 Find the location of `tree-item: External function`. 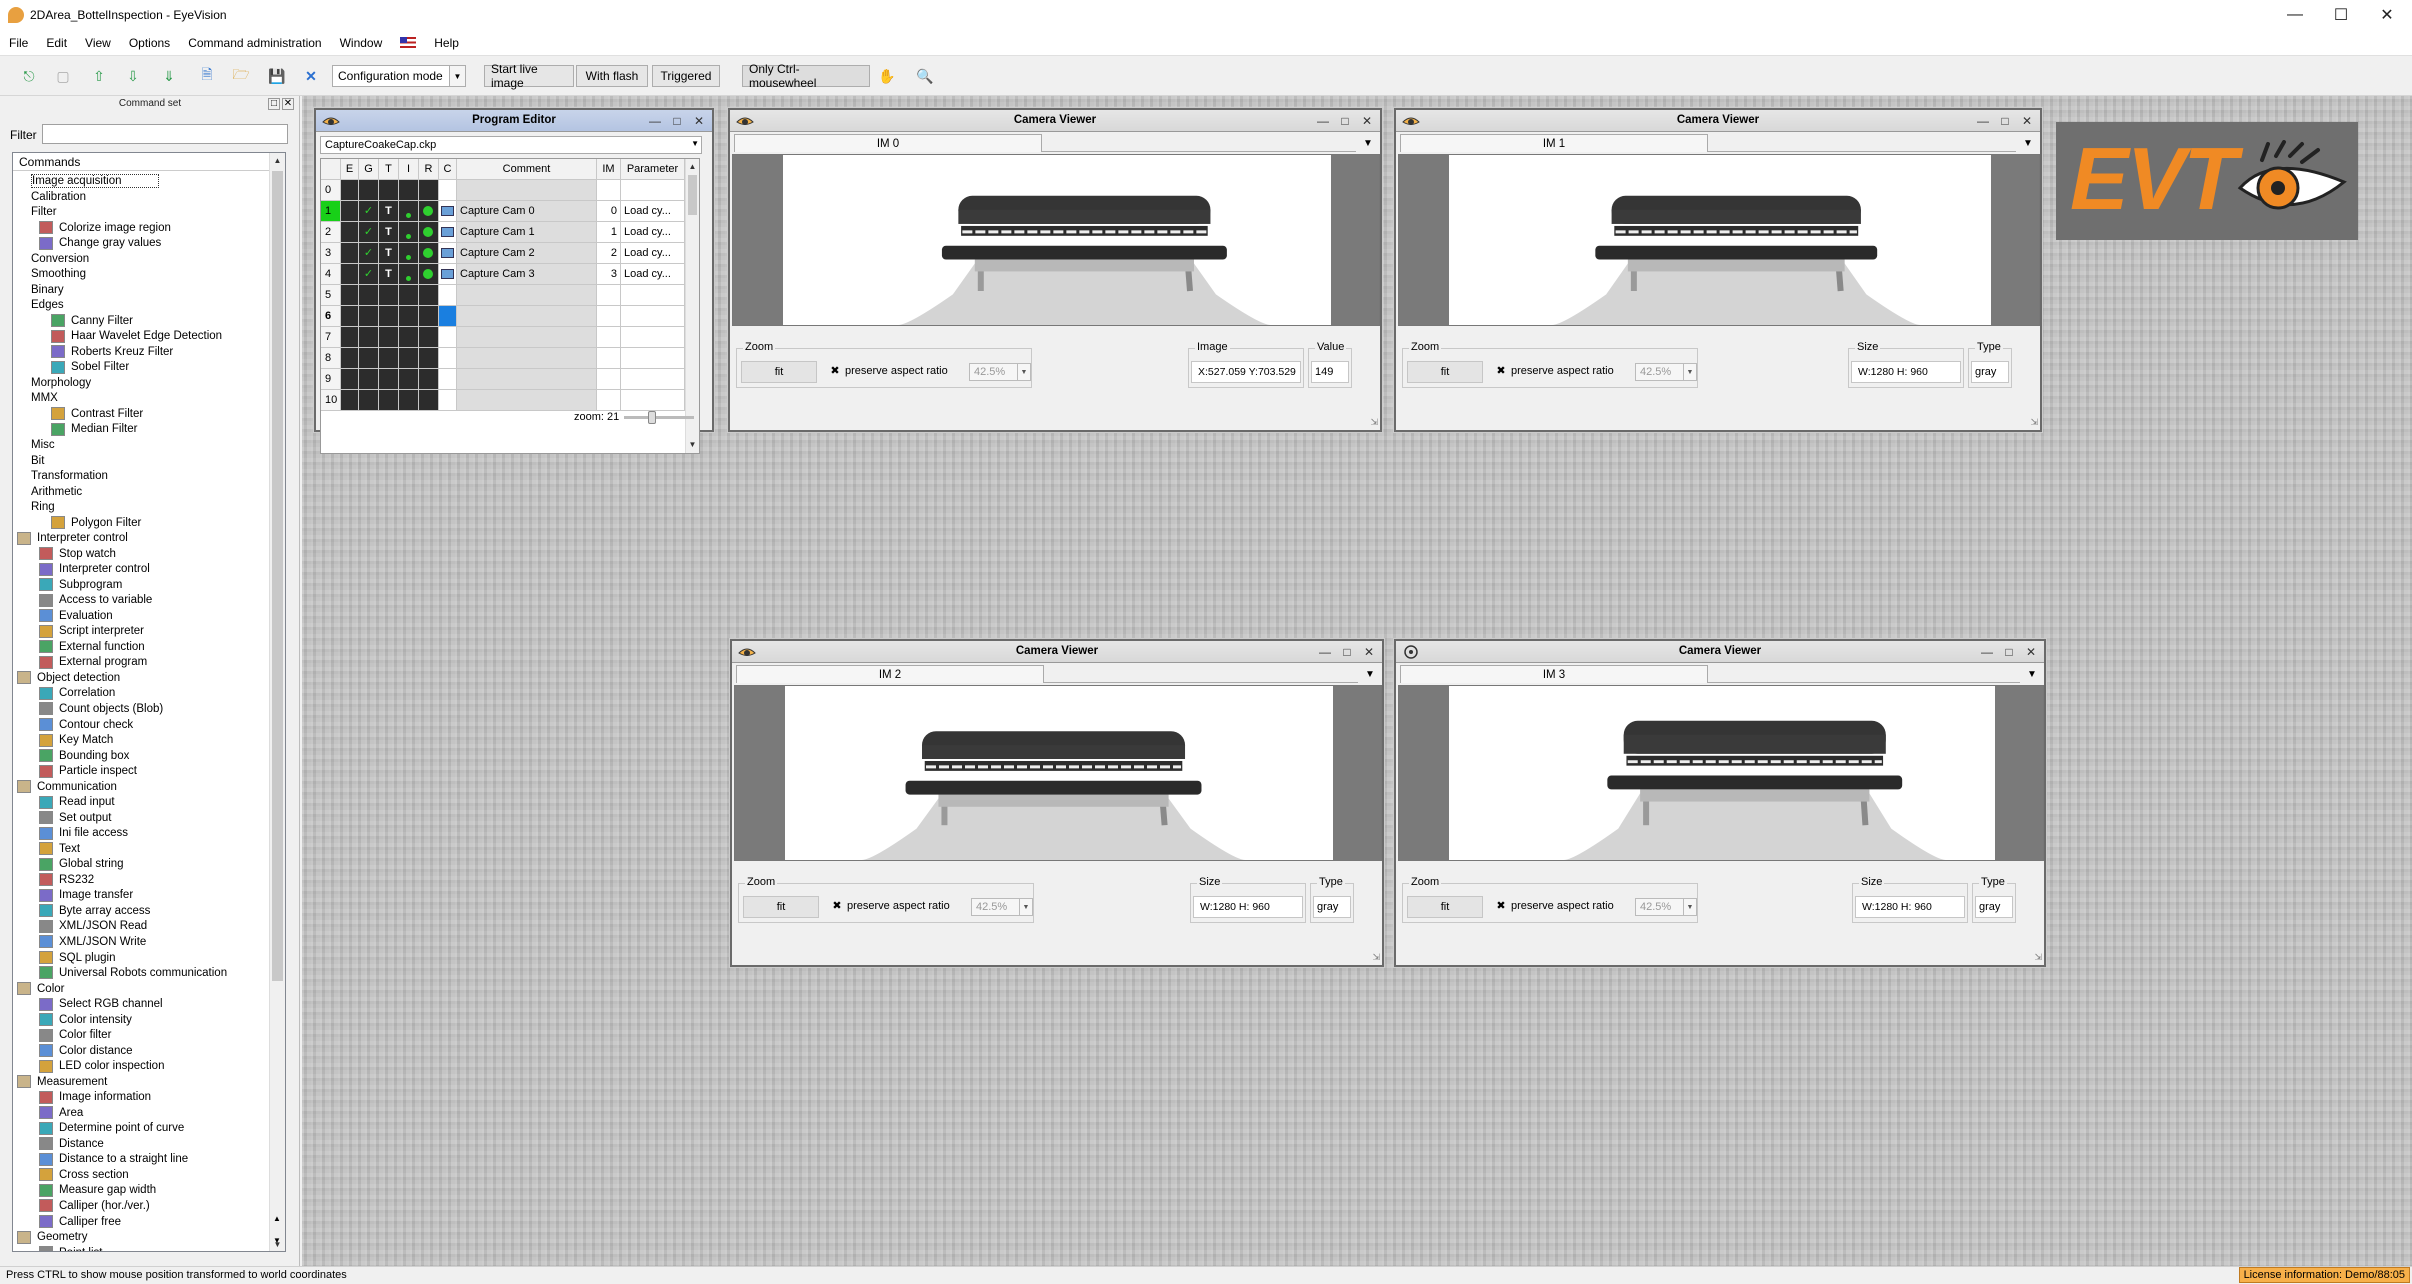

tree-item: External function is located at coordinates (92, 647).